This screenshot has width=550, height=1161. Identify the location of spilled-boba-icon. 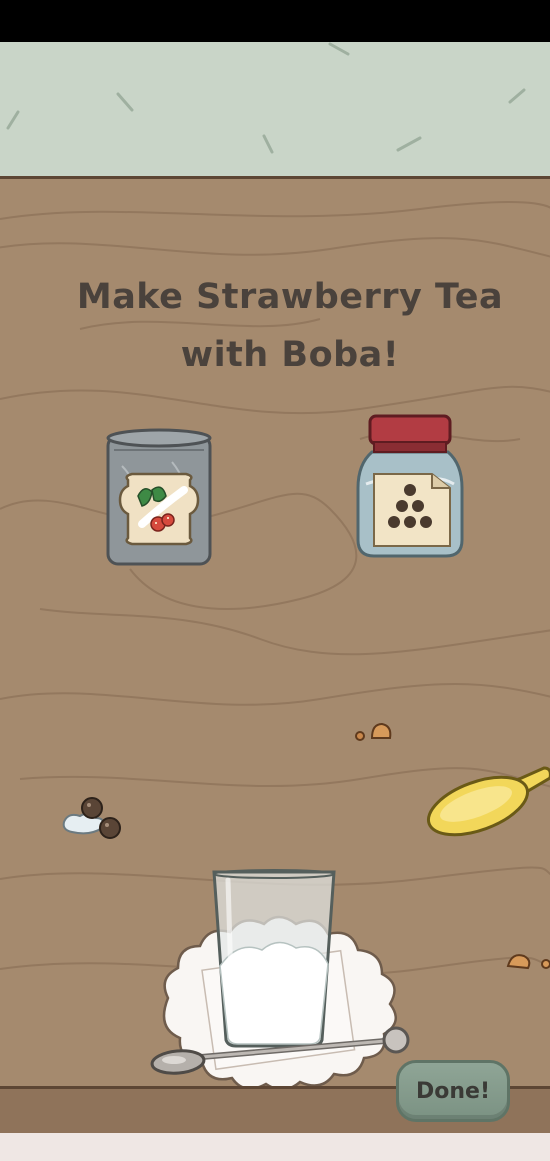
(91, 818).